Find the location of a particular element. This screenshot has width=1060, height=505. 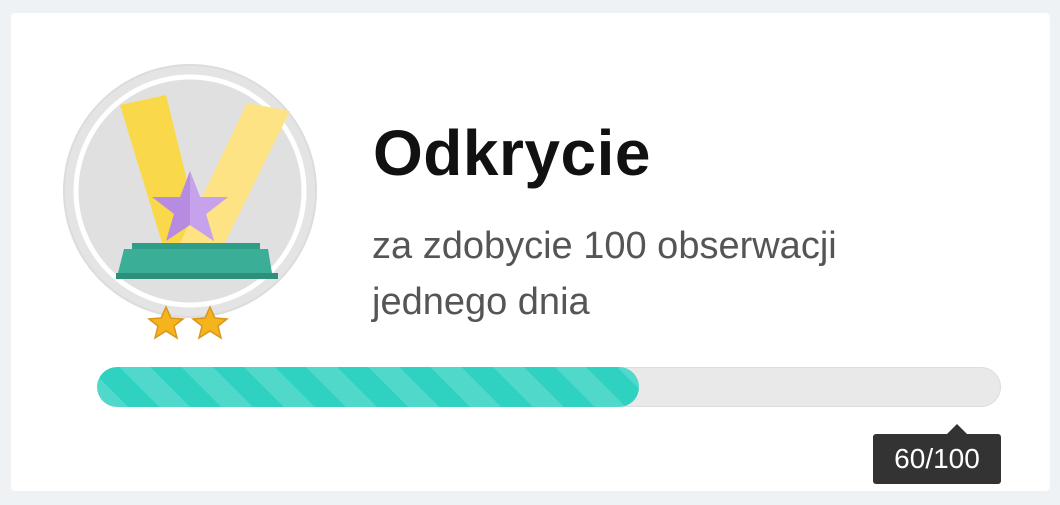

achievement-badge is located at coordinates (192, 203).